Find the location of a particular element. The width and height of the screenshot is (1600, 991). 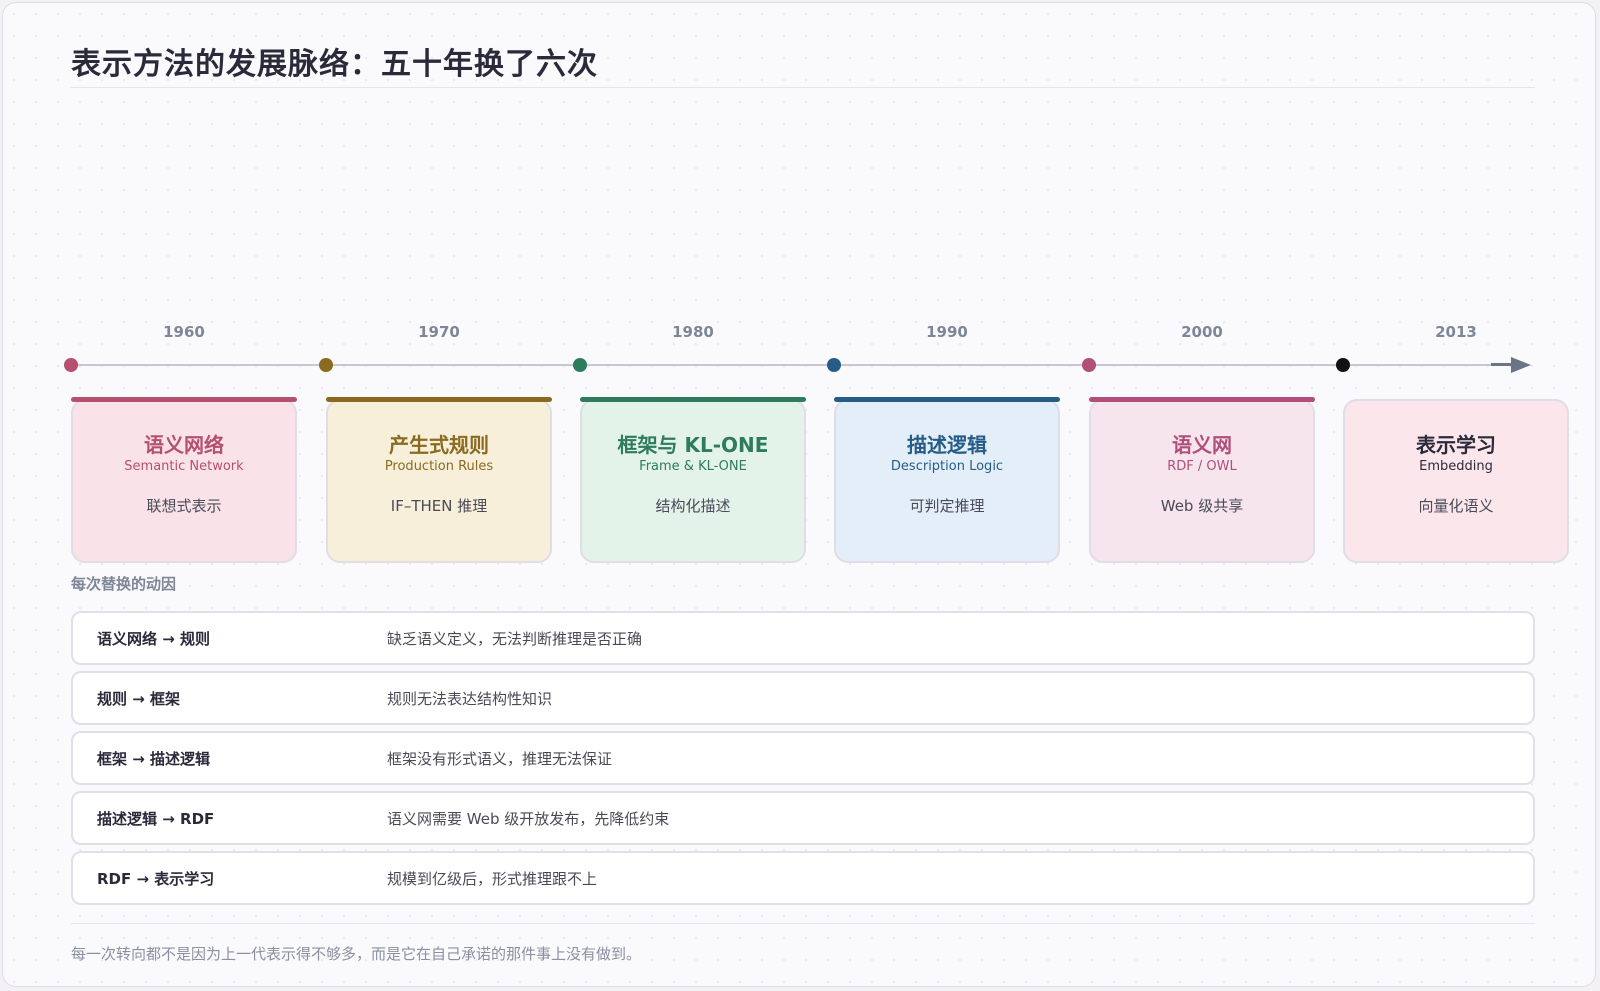

reasons-section-label: 每次替换的动因 is located at coordinates (124, 584).